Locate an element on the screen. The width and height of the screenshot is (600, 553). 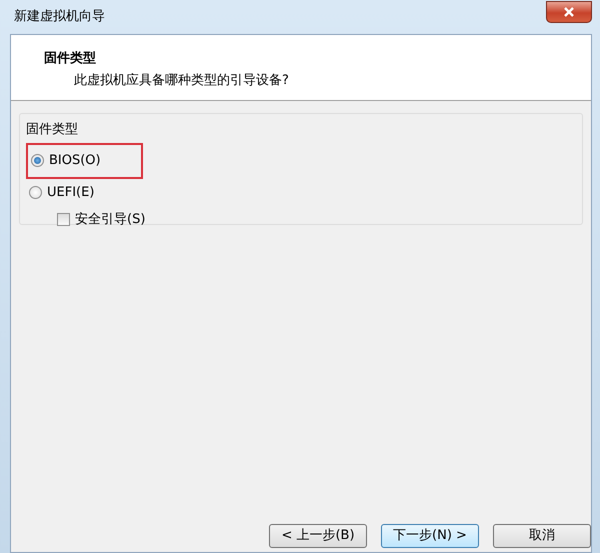
wizard-button: 下一步(N) > is located at coordinates (430, 536).